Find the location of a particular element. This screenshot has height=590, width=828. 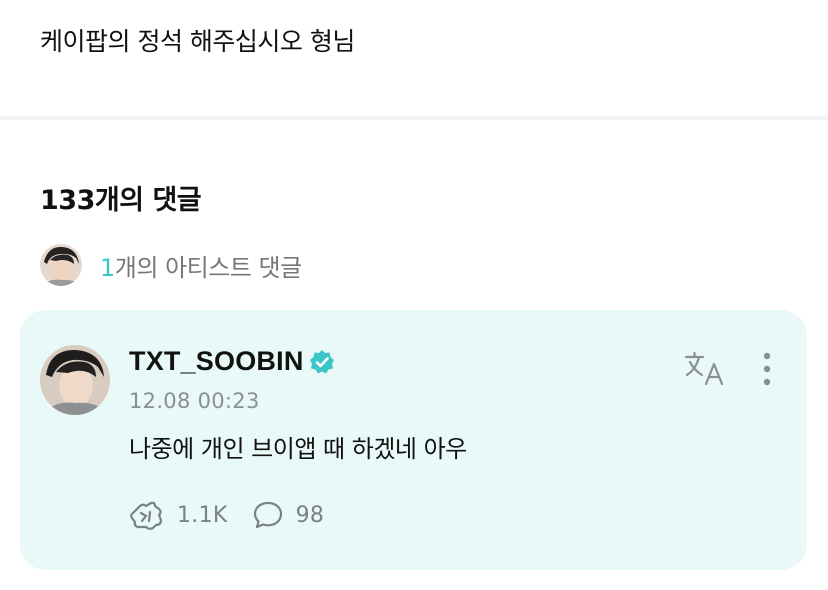

reply-bubble-icon is located at coordinates (268, 515).